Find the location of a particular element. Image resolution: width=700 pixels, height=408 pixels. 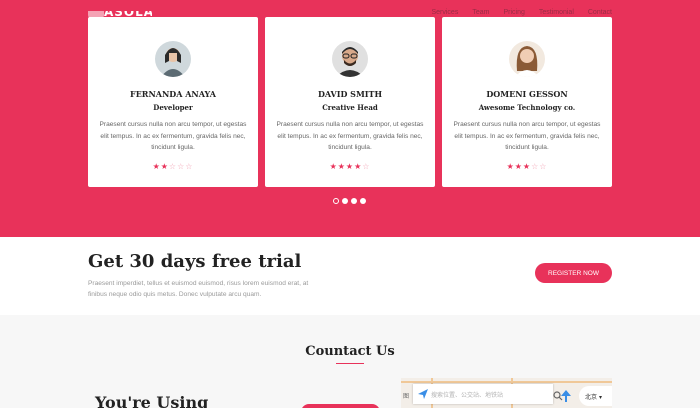

carousel-dots is located at coordinates (349, 201).